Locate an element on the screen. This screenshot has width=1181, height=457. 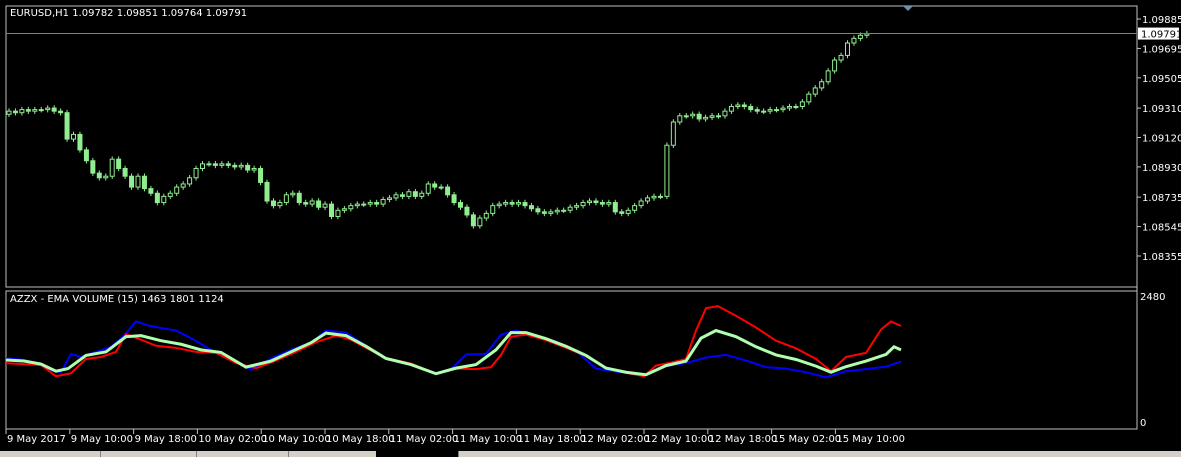
price-tick-label: 1.09885 is located at coordinates (1161, 20).